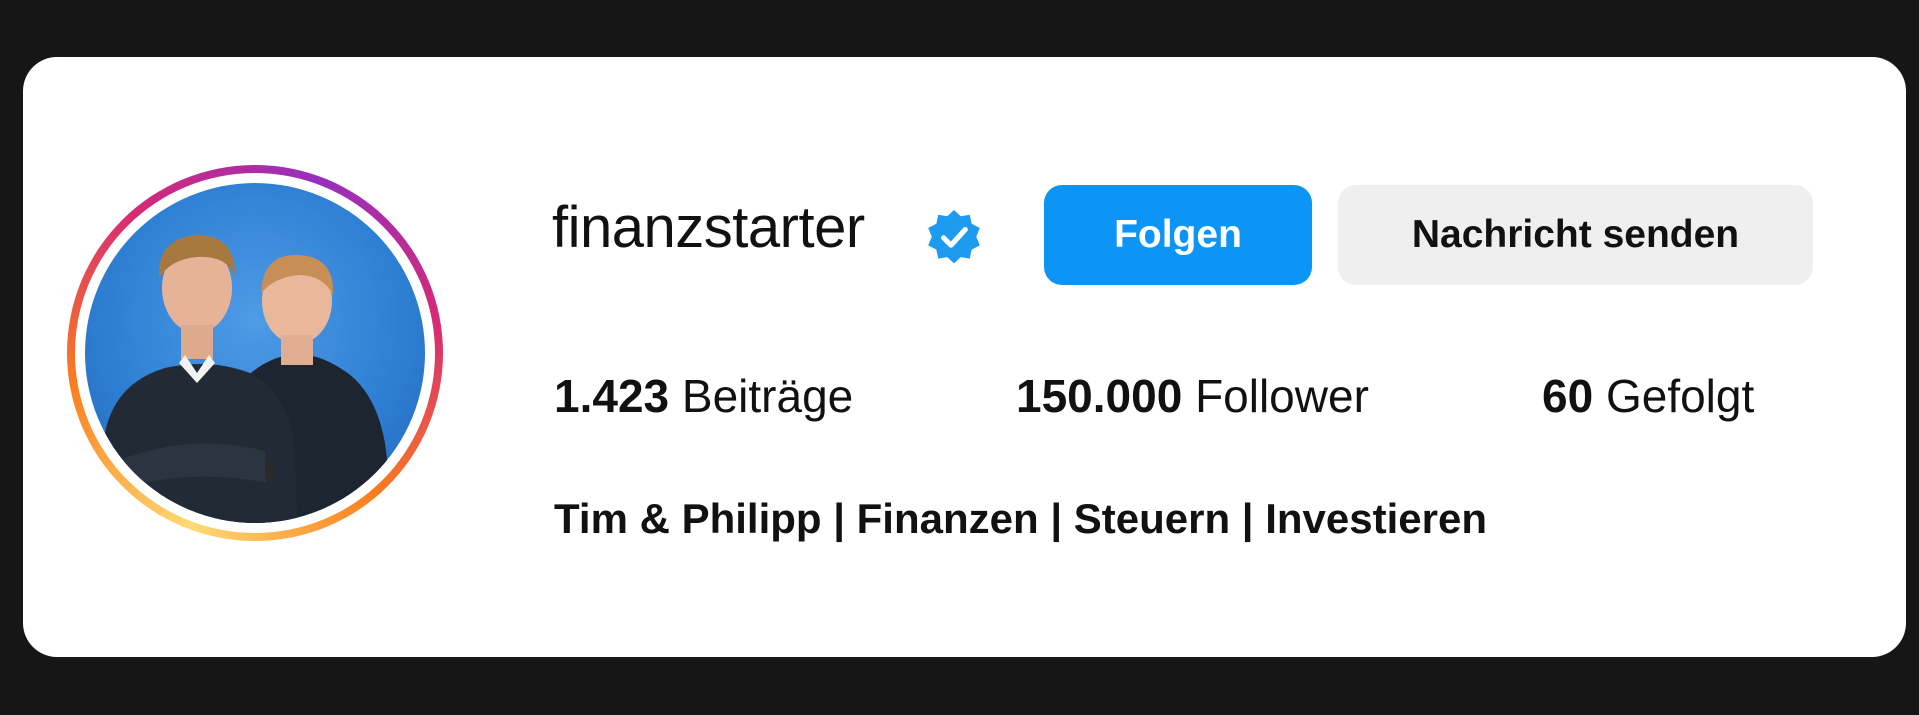 This screenshot has width=1919, height=715. I want to click on followers-count: 150.000, so click(1099, 396).